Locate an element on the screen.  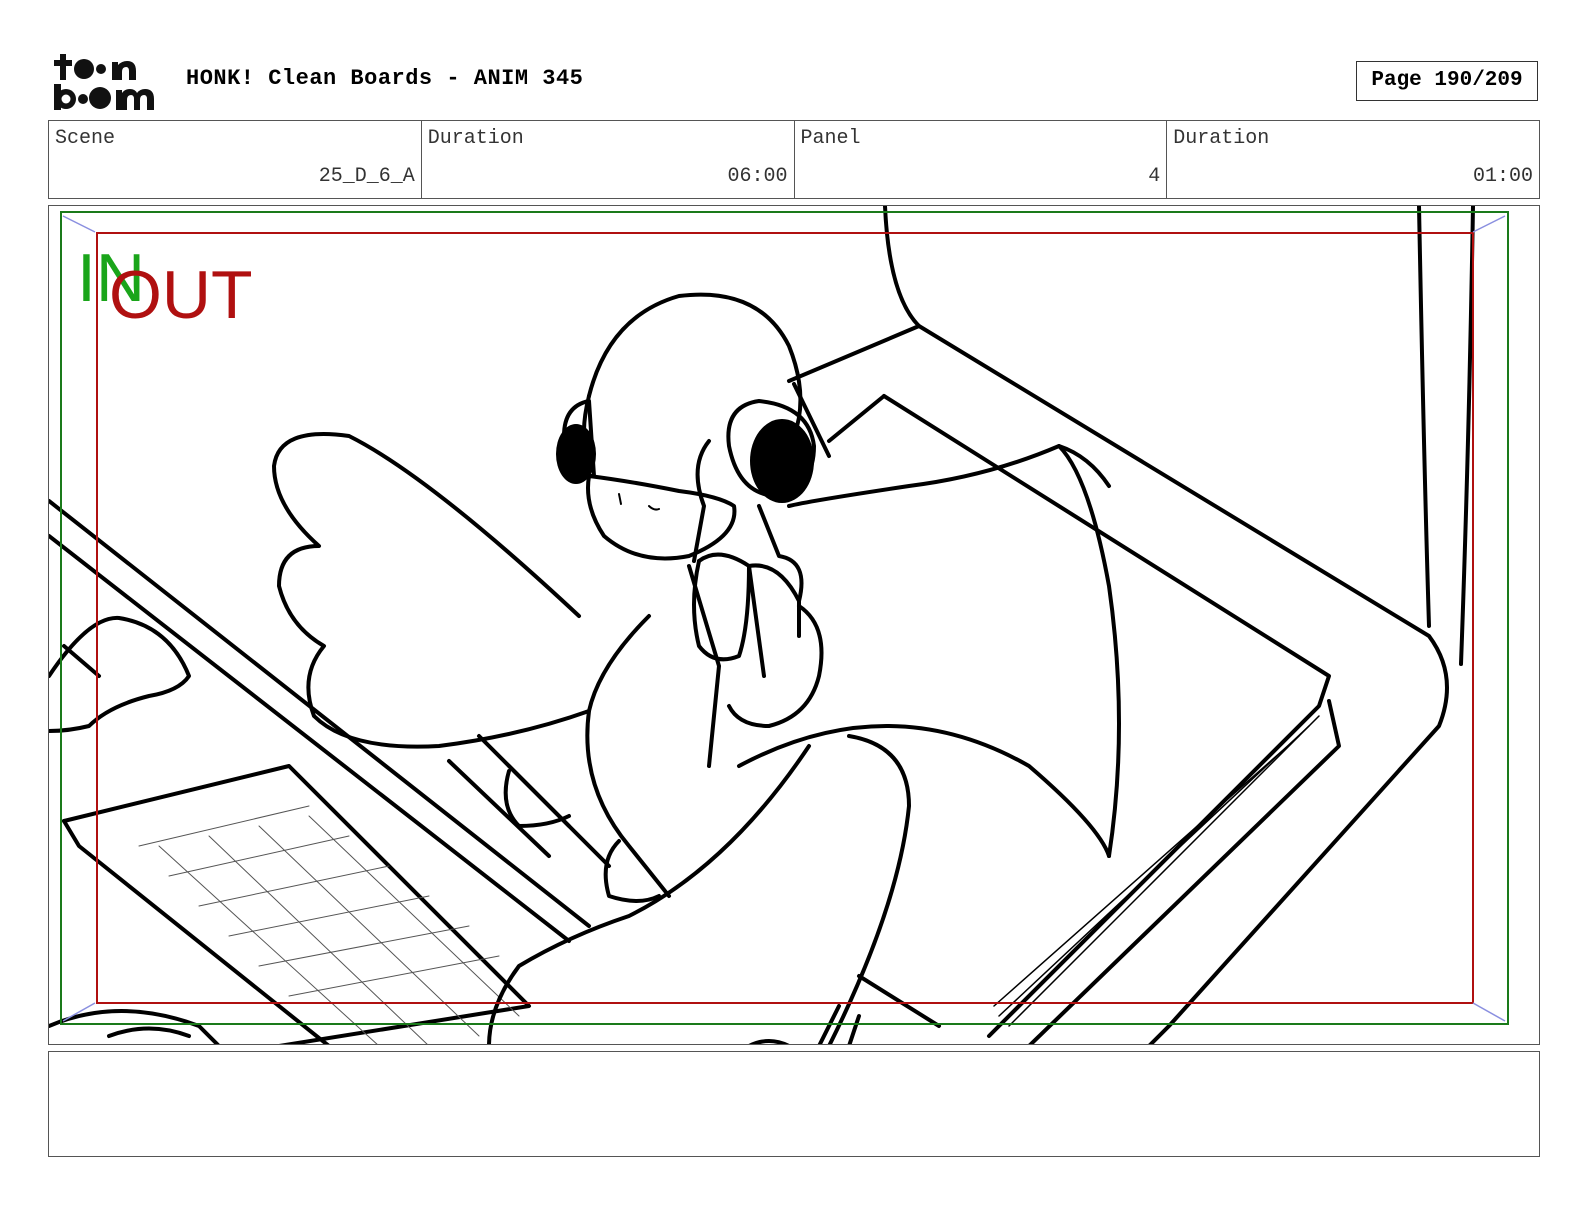
panel-cell: Panel 4 is located at coordinates (981, 159).